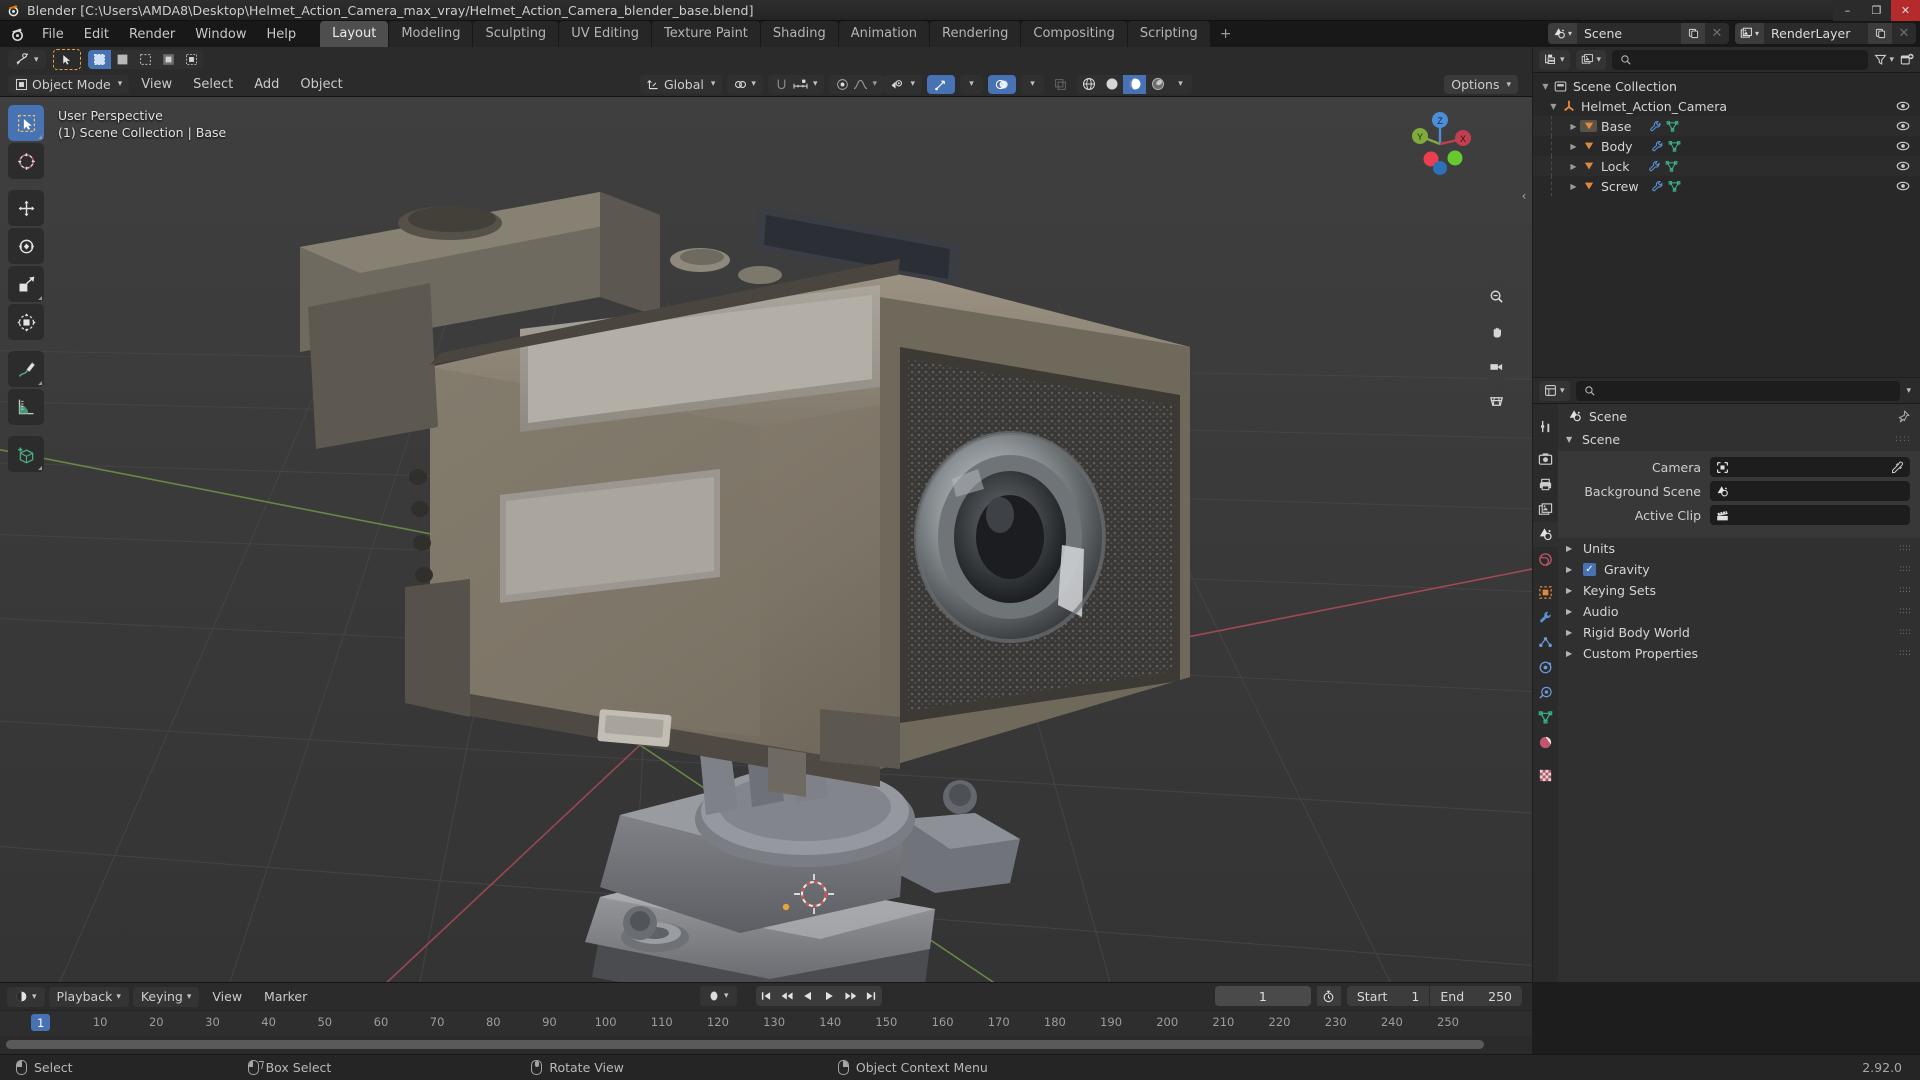 Image resolution: width=1920 pixels, height=1080 pixels. I want to click on menu-render: Render, so click(152, 34).